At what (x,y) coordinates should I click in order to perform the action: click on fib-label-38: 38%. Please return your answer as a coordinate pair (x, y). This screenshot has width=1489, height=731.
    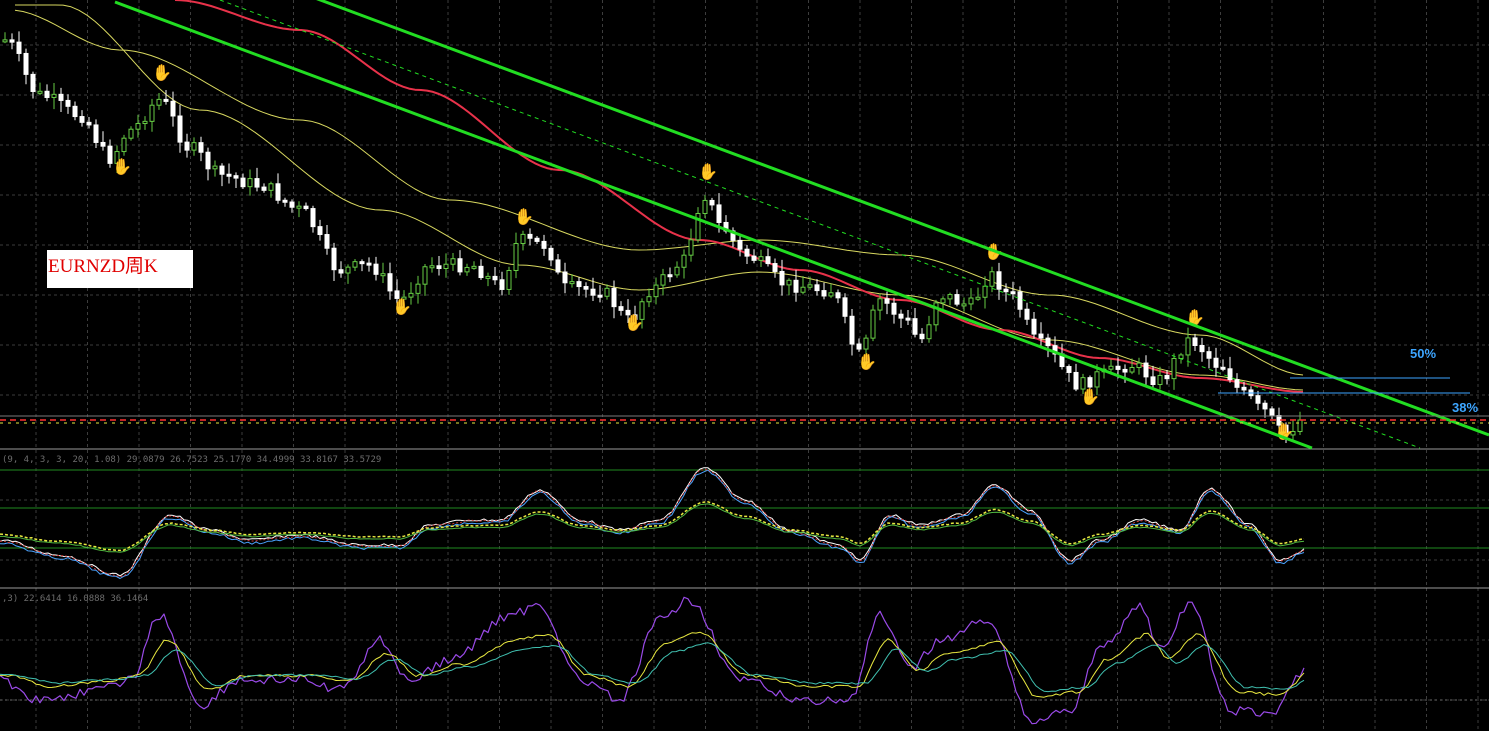
    Looking at the image, I should click on (1465, 407).